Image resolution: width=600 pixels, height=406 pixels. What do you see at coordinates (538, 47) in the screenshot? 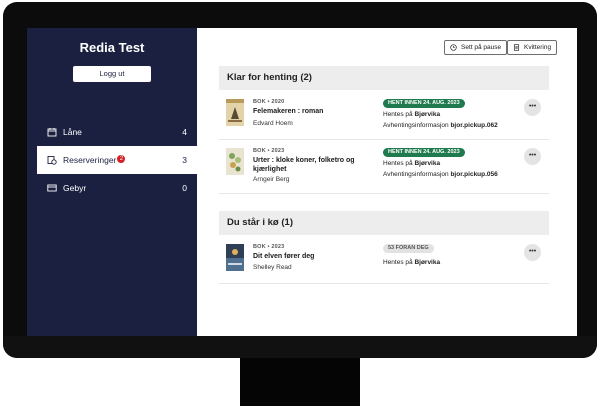
I see `receipt-button-label: Kvittering` at bounding box center [538, 47].